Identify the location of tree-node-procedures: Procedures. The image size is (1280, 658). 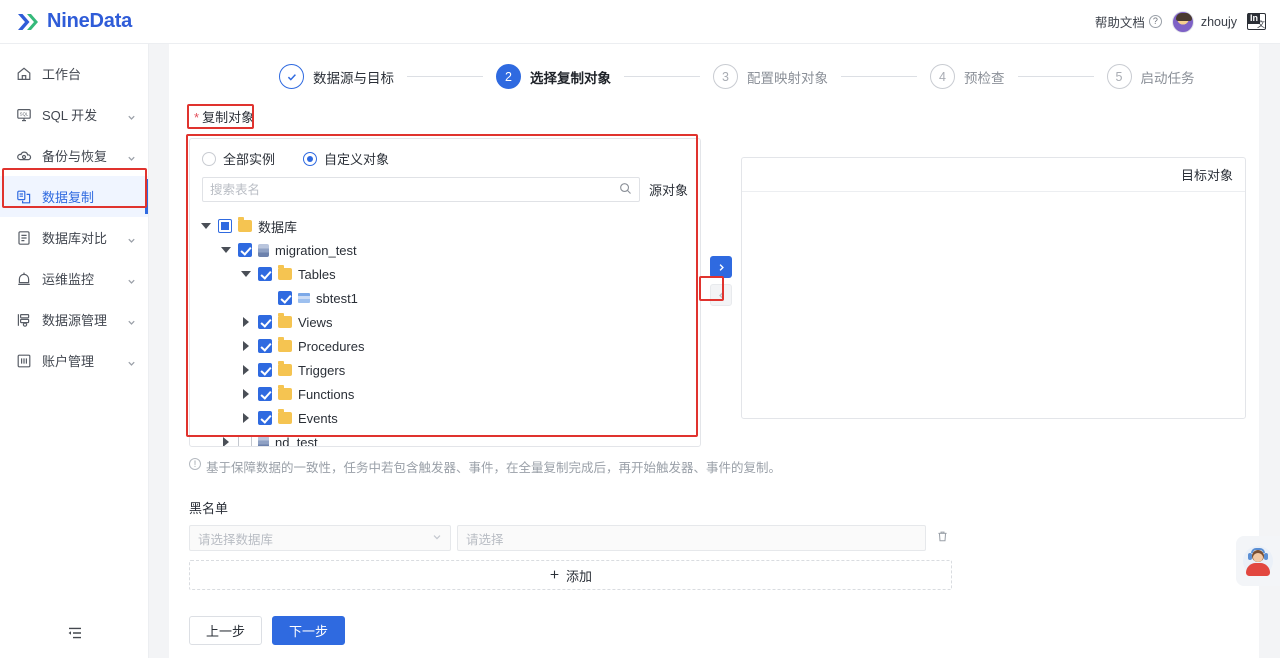
(450, 346).